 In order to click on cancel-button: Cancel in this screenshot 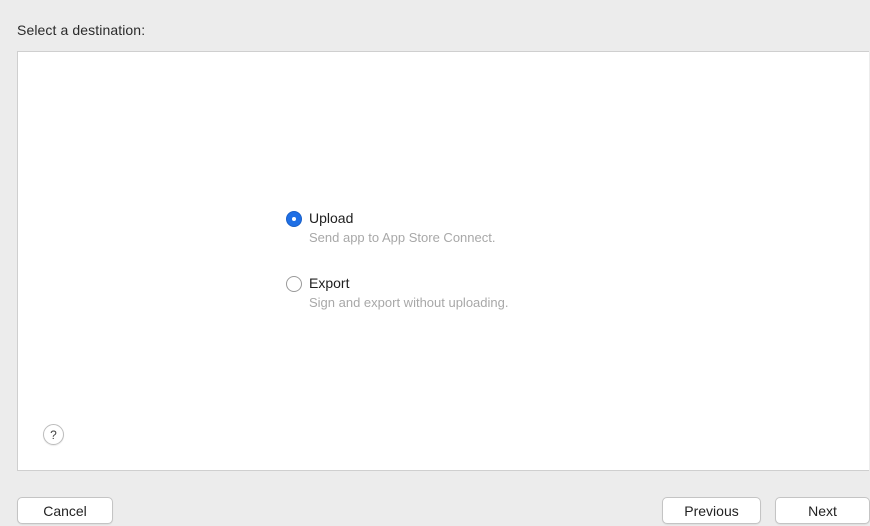, I will do `click(65, 510)`.